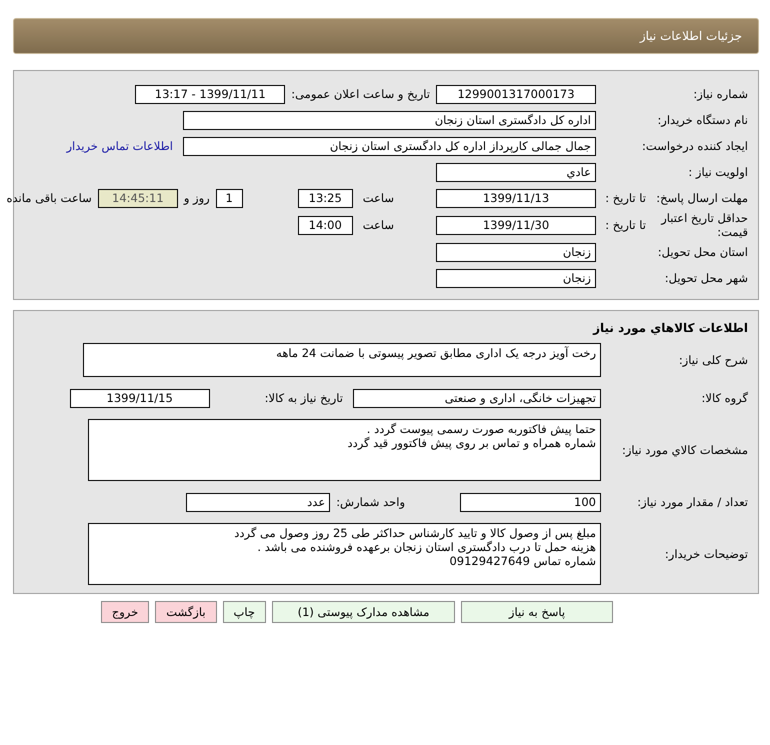 The height and width of the screenshot is (745, 770). Describe the element at coordinates (389, 120) in the screenshot. I see `buyer-org-field: اداره کل دادگستری استان زنجان` at that location.